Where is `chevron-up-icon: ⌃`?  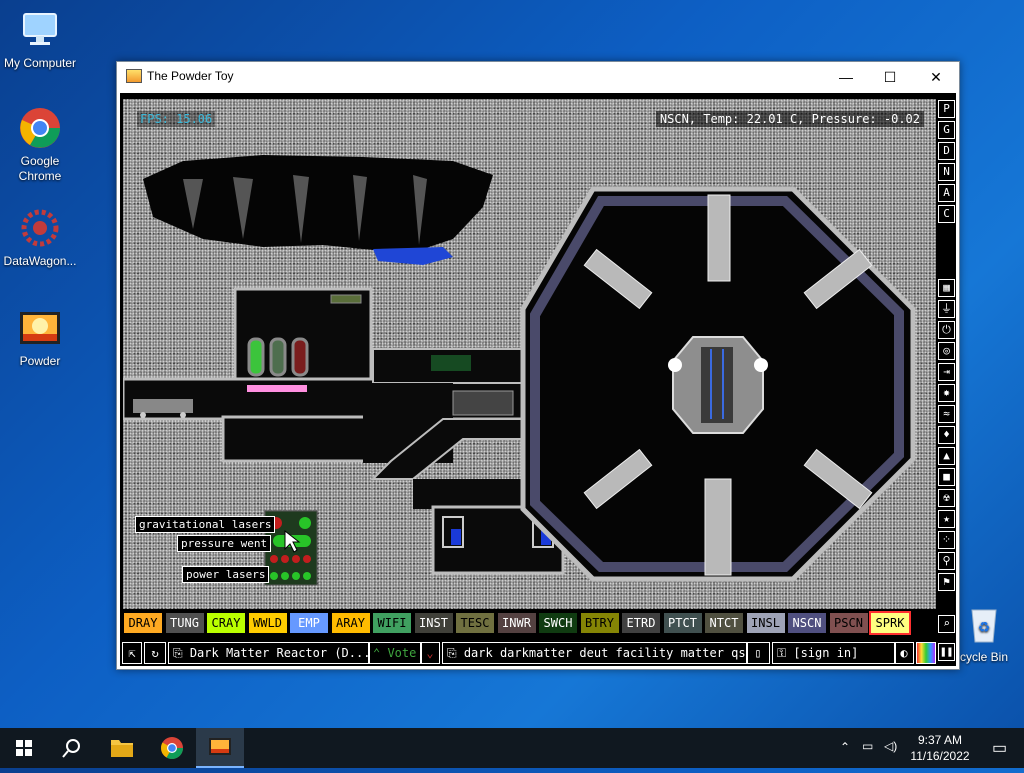
chevron-up-icon: ⌃ is located at coordinates (845, 747).